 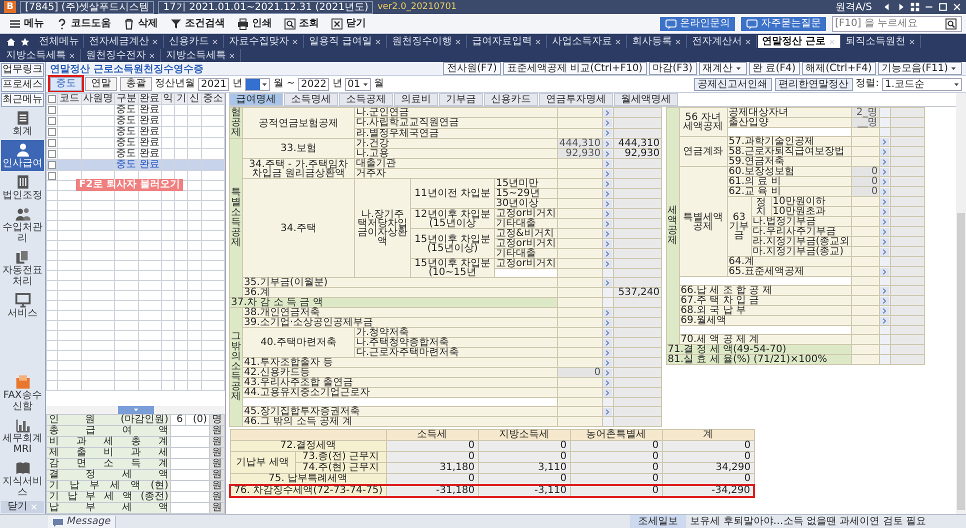 What do you see at coordinates (197, 24) in the screenshot?
I see `toolbar-button: 조건검색` at bounding box center [197, 24].